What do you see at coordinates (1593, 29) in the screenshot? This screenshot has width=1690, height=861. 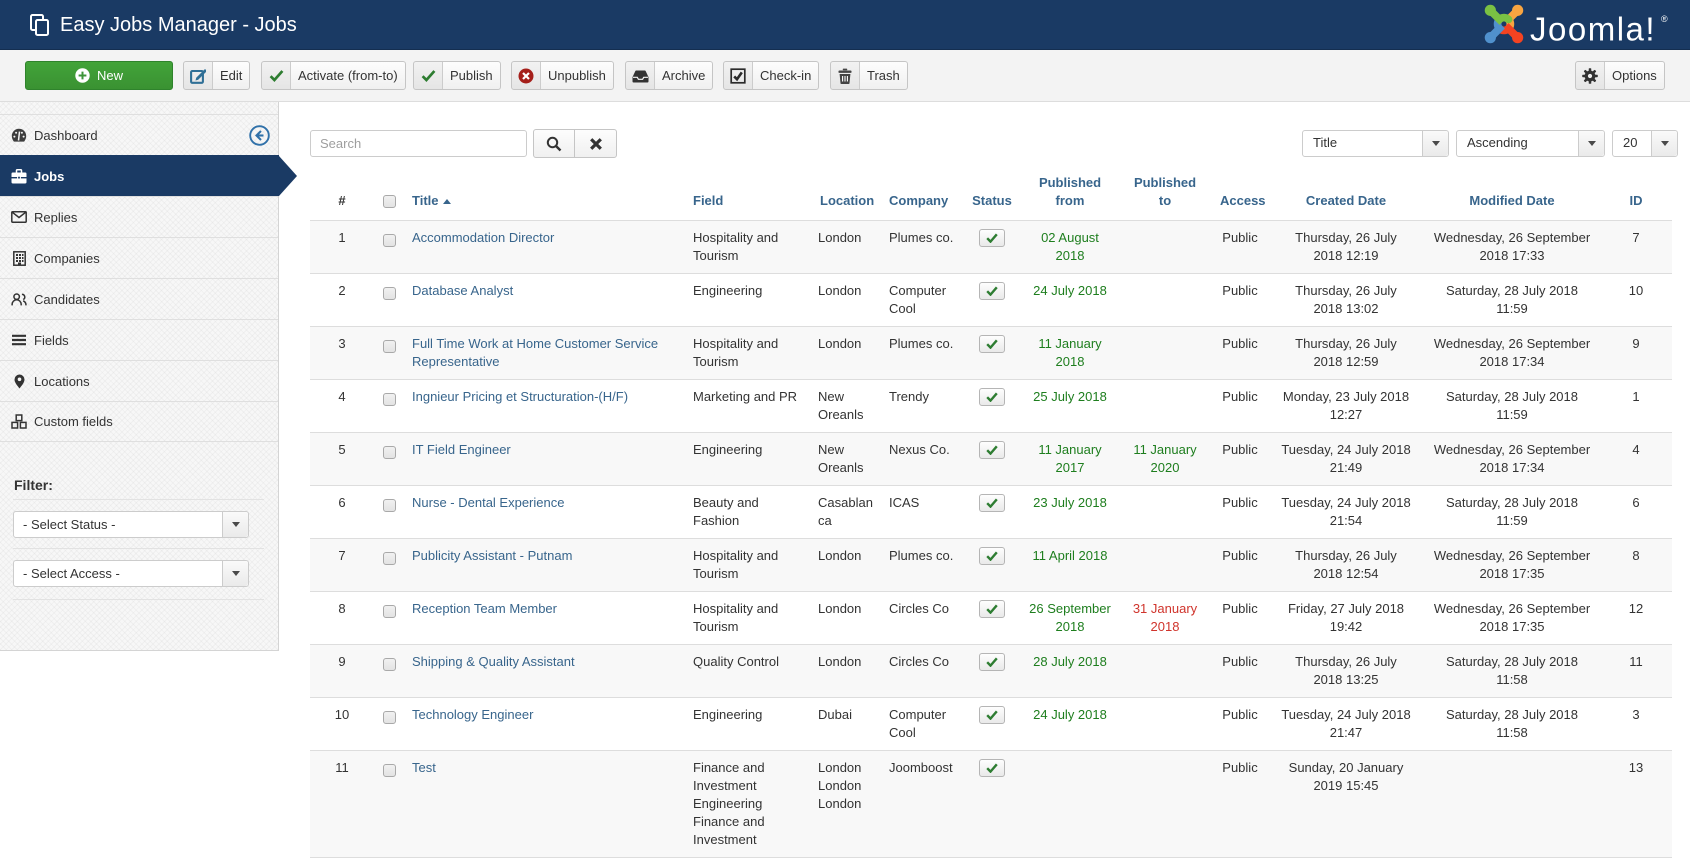 I see `svg-text: Joomla!` at bounding box center [1593, 29].